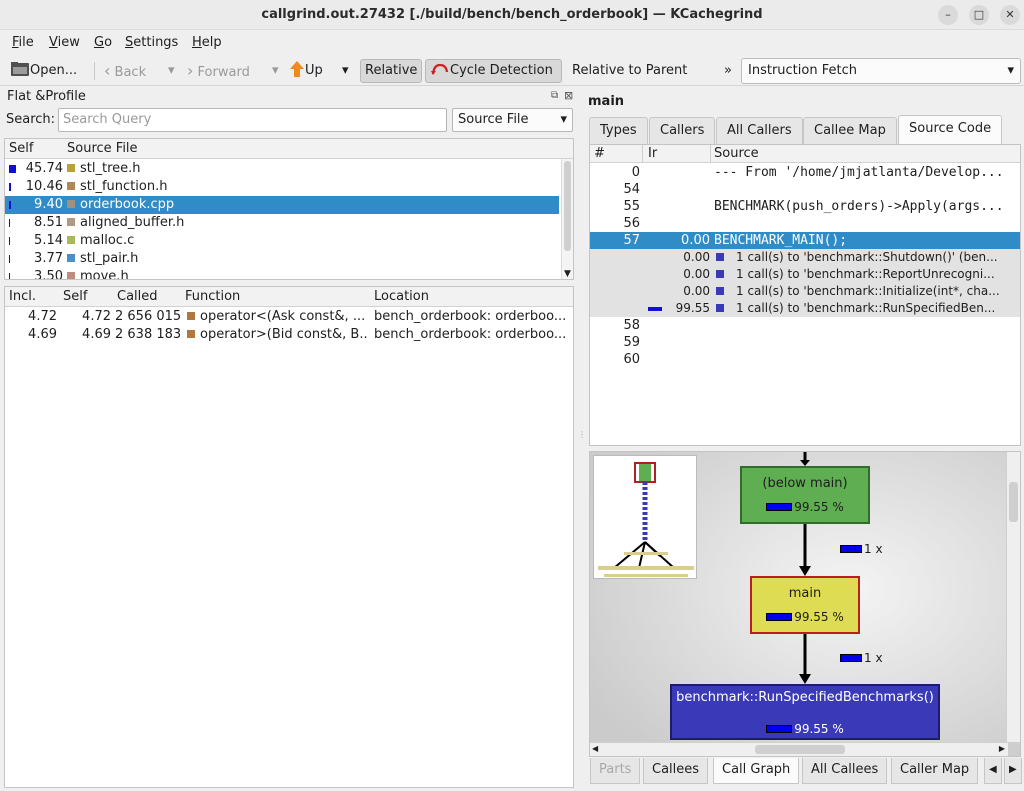 This screenshot has width=1024, height=791. What do you see at coordinates (137, 296) in the screenshot?
I see `column-header-called: Called` at bounding box center [137, 296].